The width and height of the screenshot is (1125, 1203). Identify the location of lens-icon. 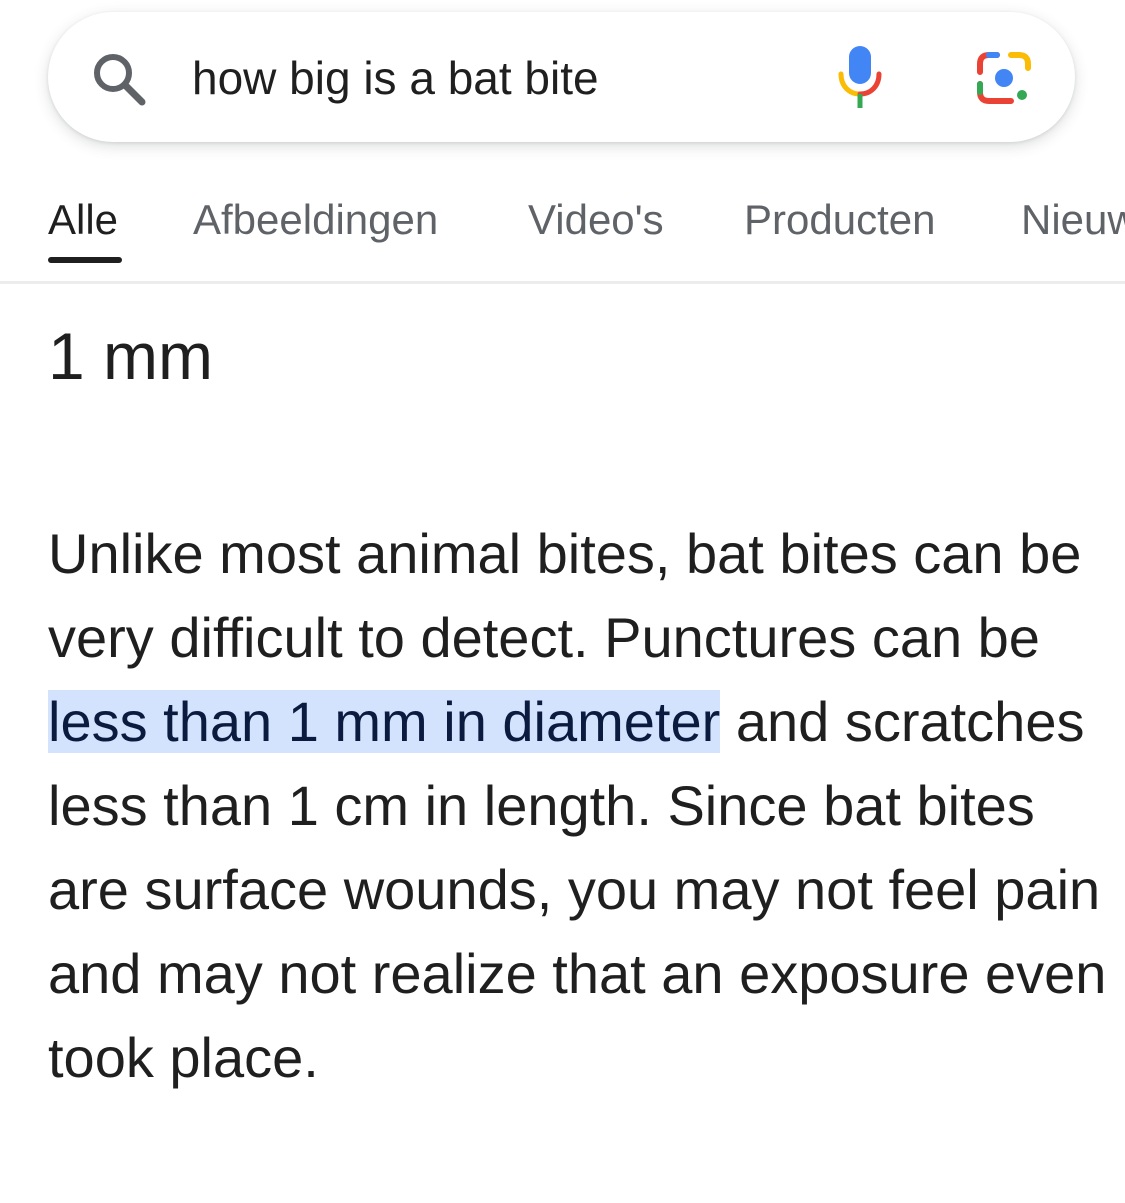
(1004, 78).